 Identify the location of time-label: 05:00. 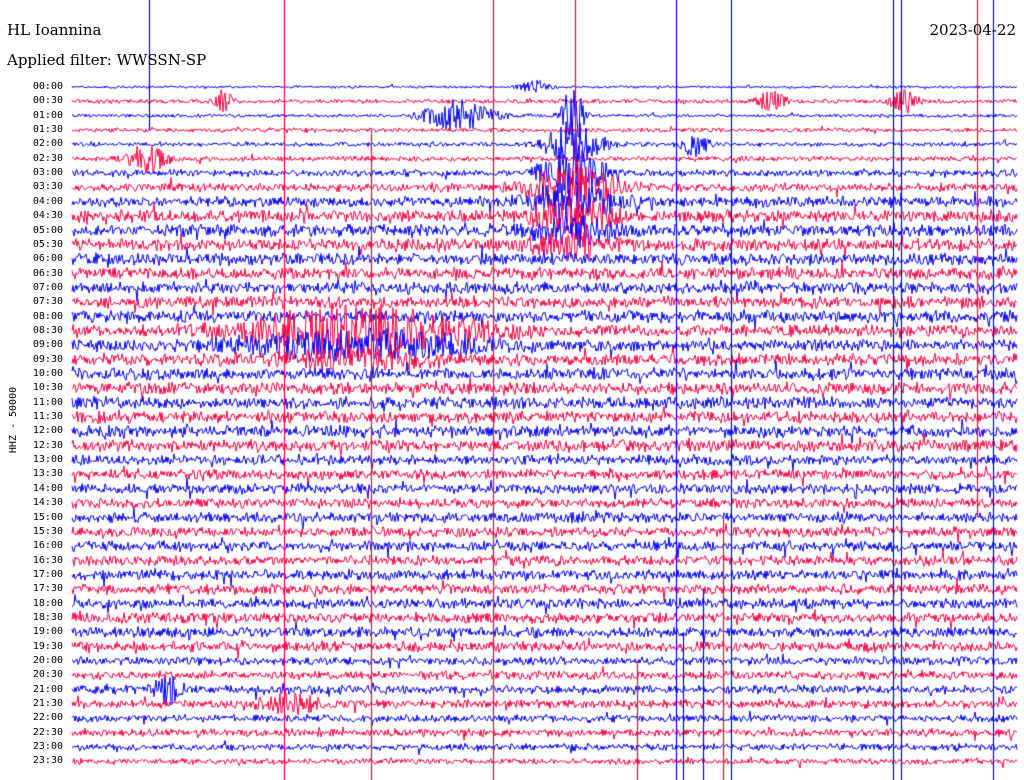
(47, 230).